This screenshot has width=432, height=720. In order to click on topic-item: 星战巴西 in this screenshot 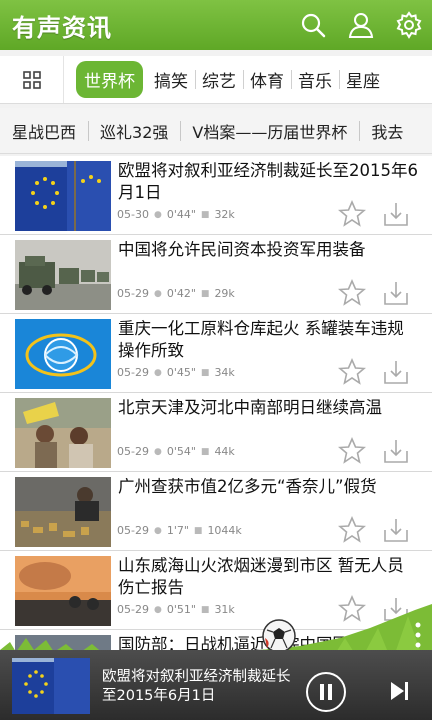, I will do `click(44, 131)`.